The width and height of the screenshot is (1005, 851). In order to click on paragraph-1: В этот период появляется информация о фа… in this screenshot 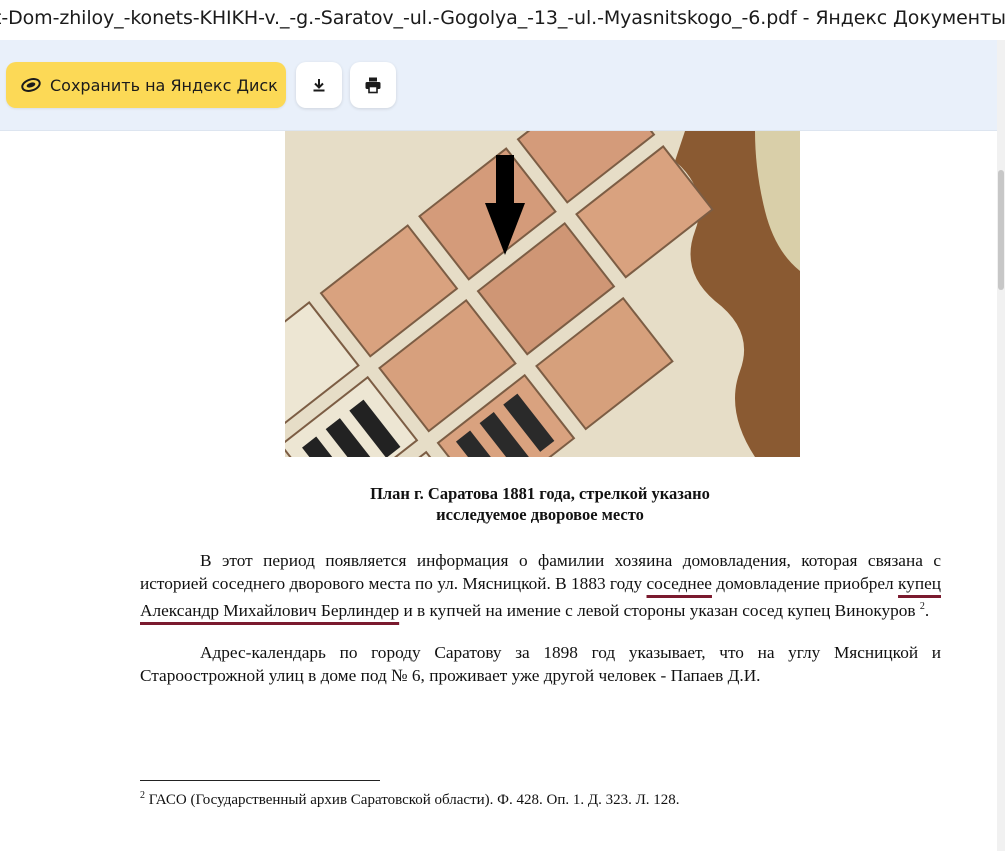, I will do `click(540, 585)`.